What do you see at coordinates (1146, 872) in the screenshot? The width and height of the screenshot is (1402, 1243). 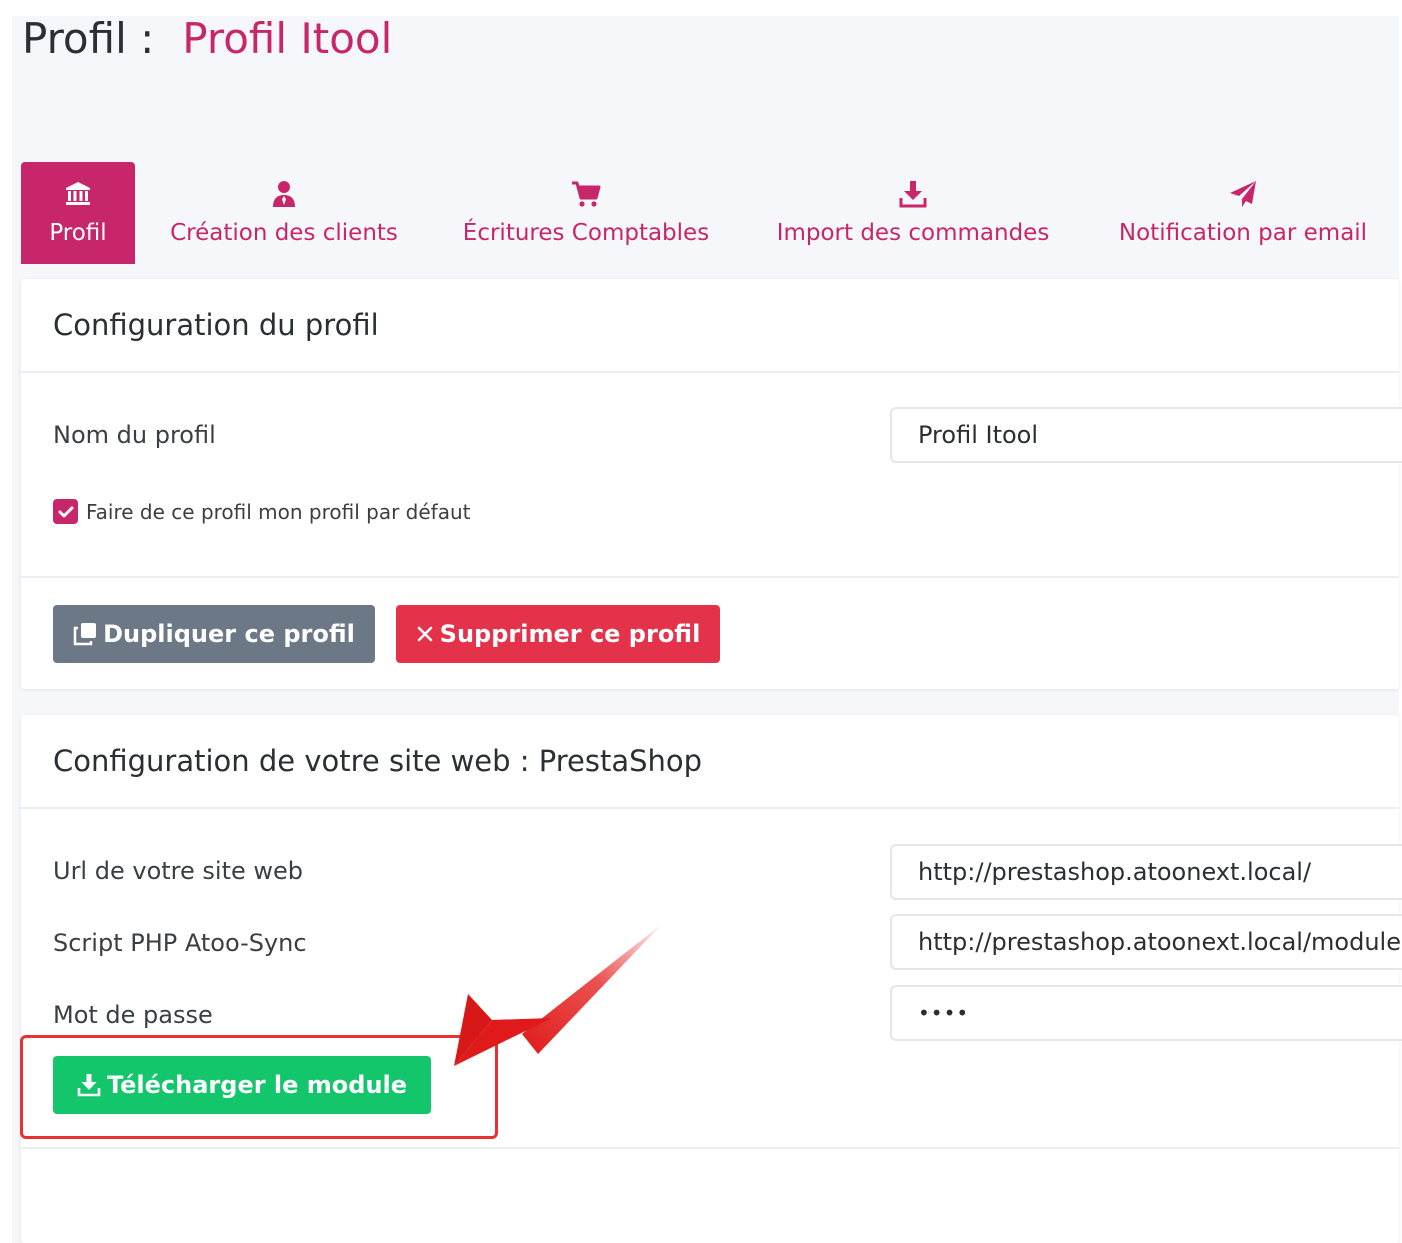 I see `site-url-input: http://prestashop.atoonext.local/` at bounding box center [1146, 872].